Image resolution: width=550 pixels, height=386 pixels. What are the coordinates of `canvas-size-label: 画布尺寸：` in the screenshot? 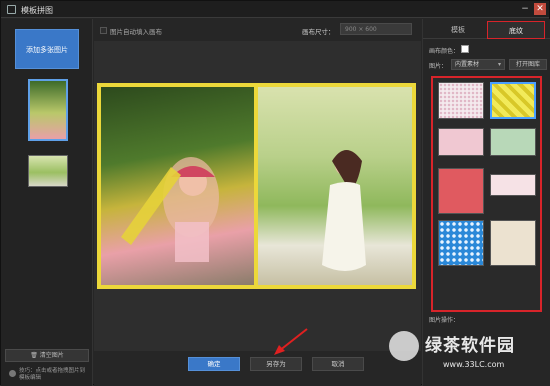 It's located at (318, 32).